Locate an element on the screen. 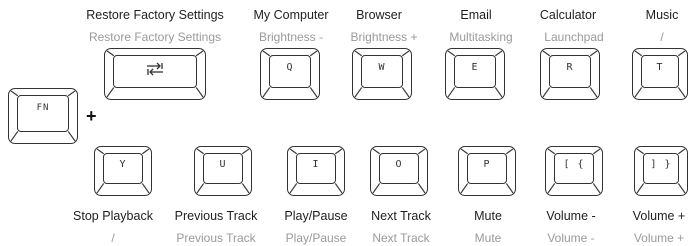 Image resolution: width=690 pixels, height=246 pixels. top-key-3-alt-function: Brightness + is located at coordinates (384, 37).